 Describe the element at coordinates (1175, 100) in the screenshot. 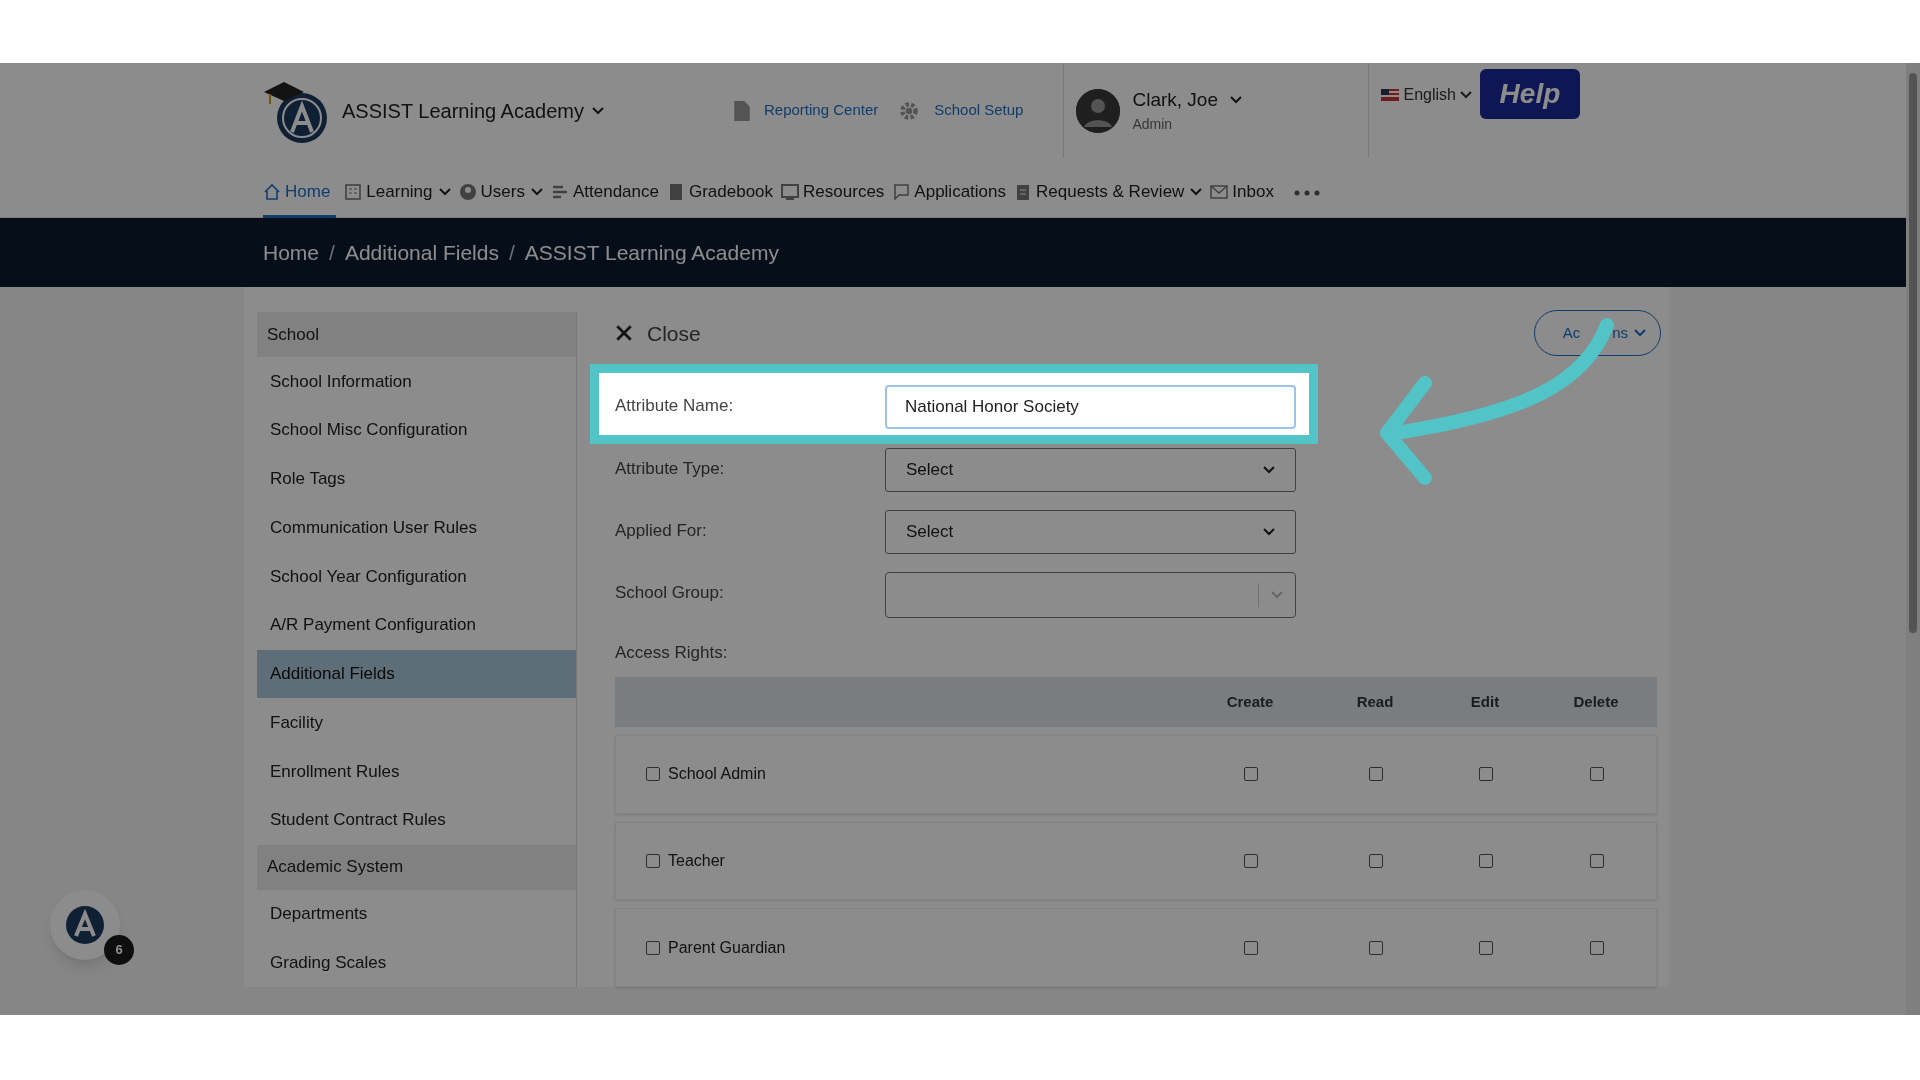

I see `user-name: Clark, Joe` at that location.